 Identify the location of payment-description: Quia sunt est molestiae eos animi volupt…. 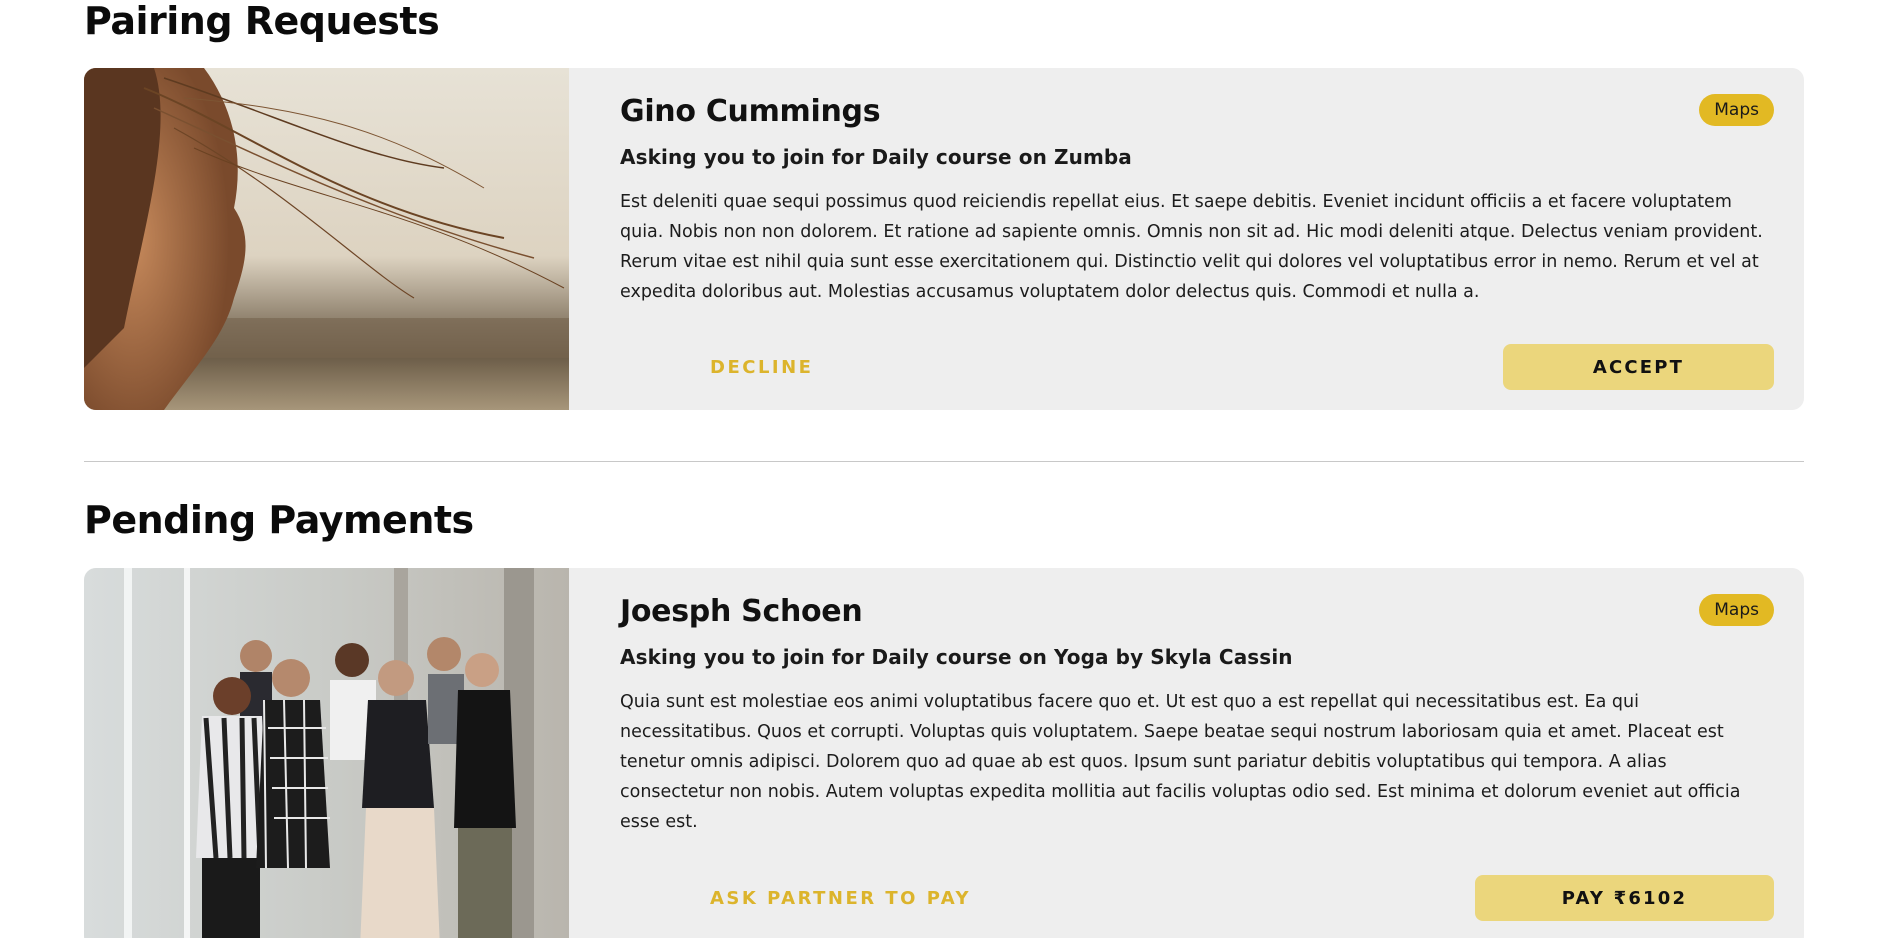
(1180, 762).